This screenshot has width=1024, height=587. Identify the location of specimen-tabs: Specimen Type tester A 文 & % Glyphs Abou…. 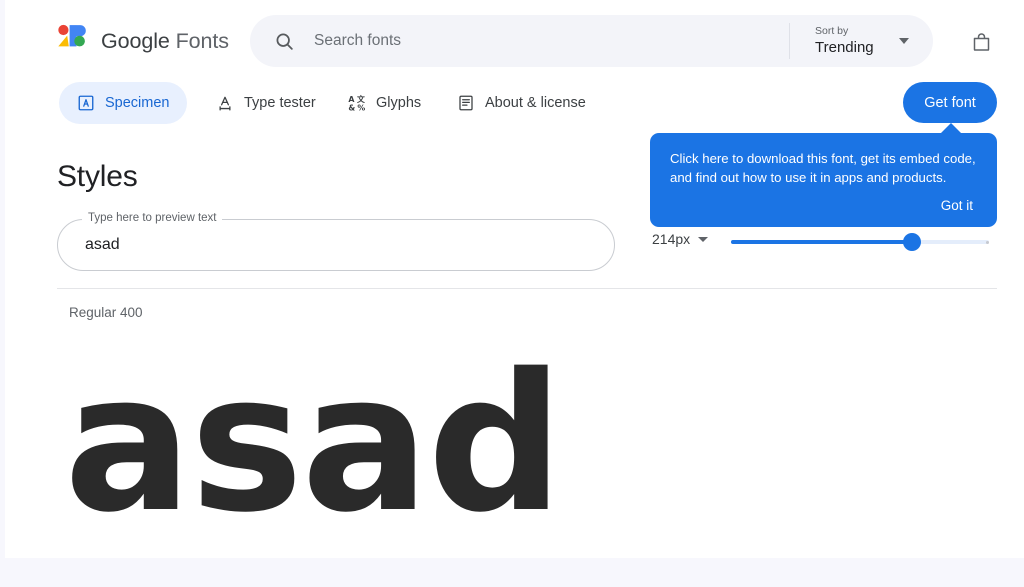
(514, 106).